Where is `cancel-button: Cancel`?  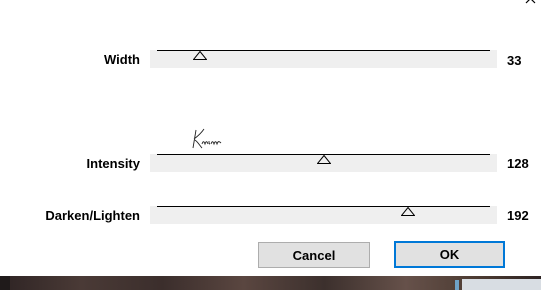
cancel-button: Cancel is located at coordinates (314, 255).